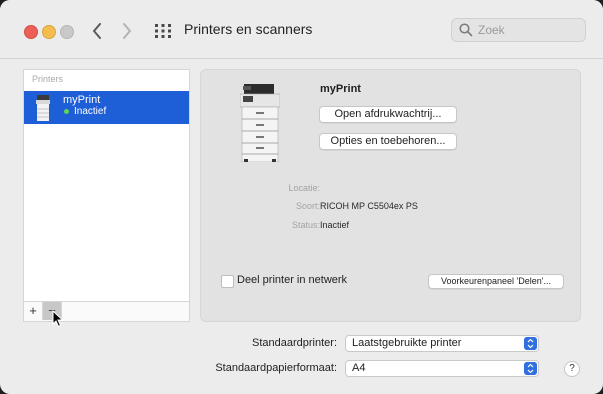 This screenshot has height=394, width=603. I want to click on default-printer-label: Standaardprinter:, so click(294, 343).